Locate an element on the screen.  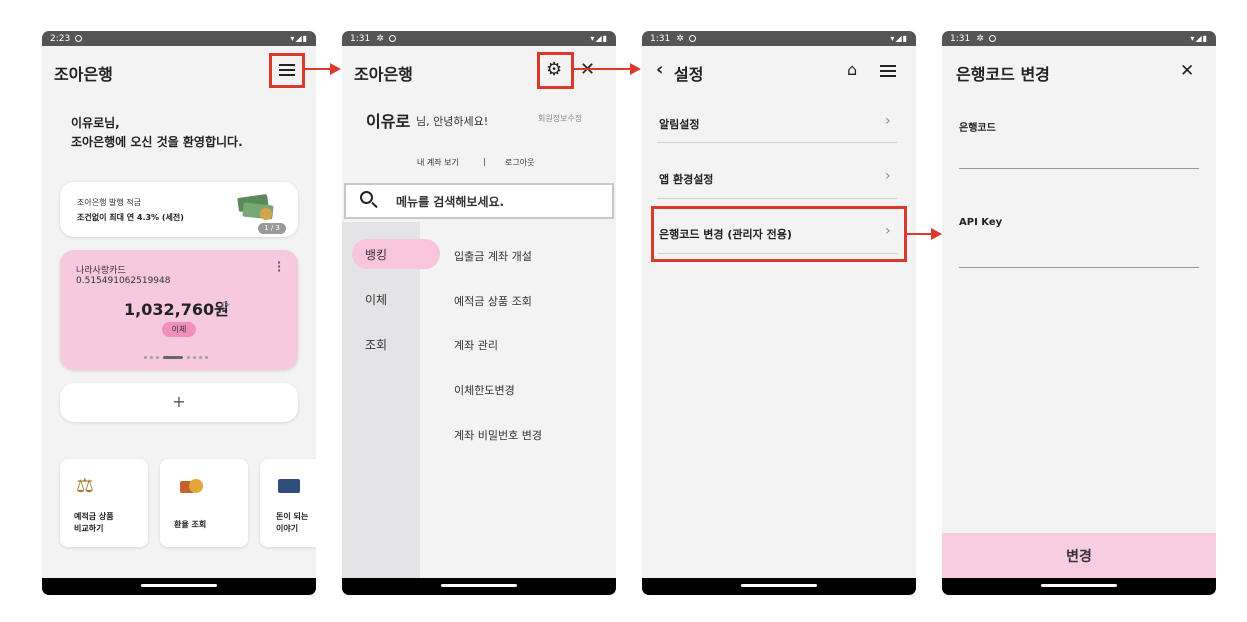
settings-row-app-preferences: 앱 환경설정 › is located at coordinates (777, 179).